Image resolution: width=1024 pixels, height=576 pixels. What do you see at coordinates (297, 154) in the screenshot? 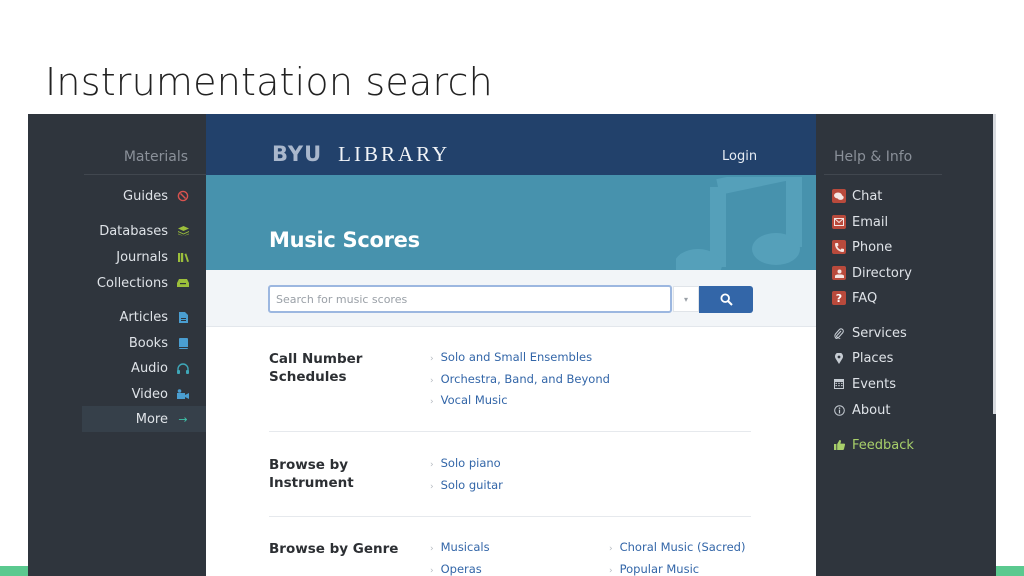
I see `logo-byu: BYU` at bounding box center [297, 154].